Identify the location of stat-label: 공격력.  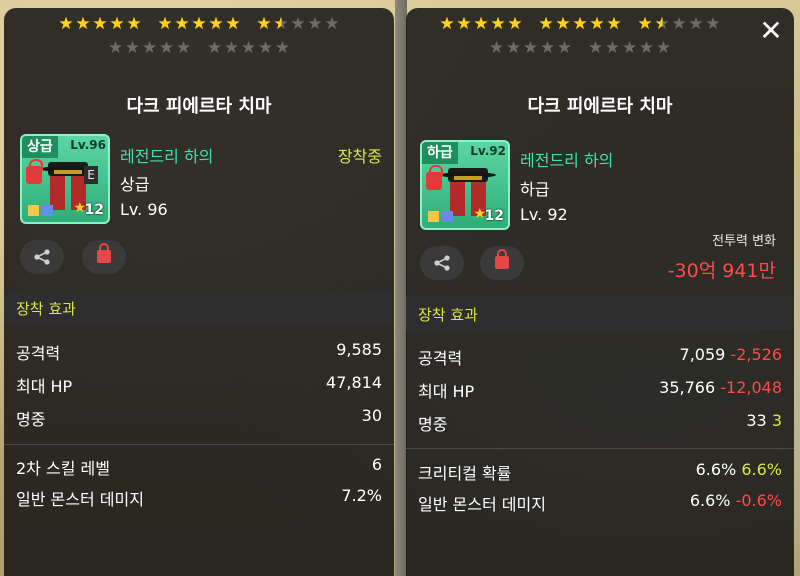
(440, 358).